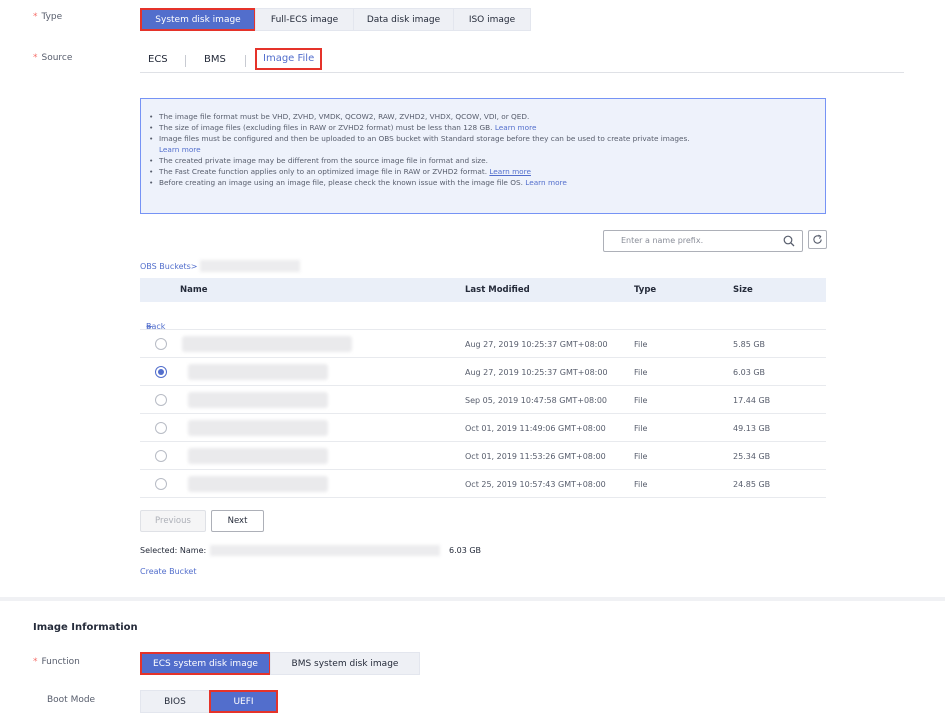 The width and height of the screenshot is (945, 718). I want to click on type-option-iso: ISO image, so click(492, 19).